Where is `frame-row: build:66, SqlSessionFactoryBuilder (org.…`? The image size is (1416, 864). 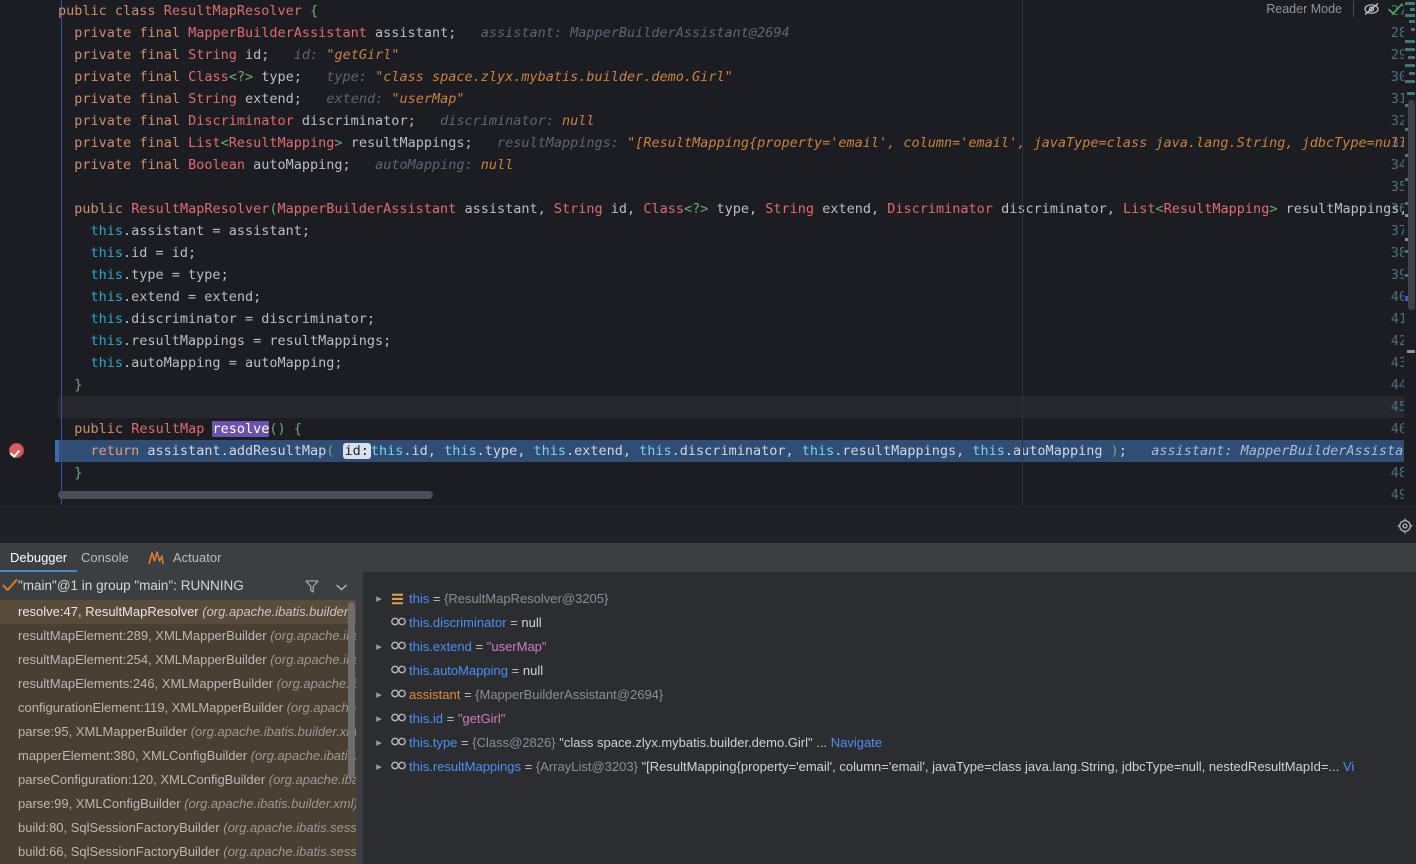
frame-row: build:66, SqlSessionFactoryBuilder (org.… is located at coordinates (181, 852).